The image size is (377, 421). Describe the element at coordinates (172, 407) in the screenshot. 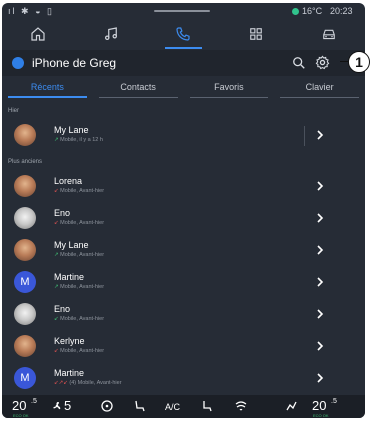

I see `ac-button: A/C` at that location.